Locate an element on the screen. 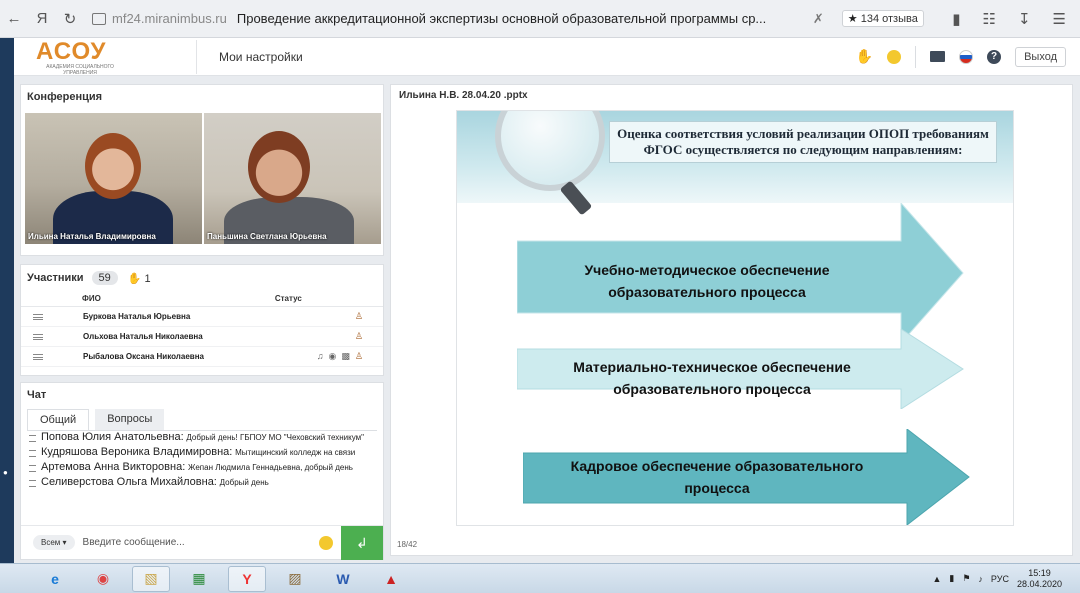  clock: 15:19 28.04.2020 is located at coordinates (1039, 579).